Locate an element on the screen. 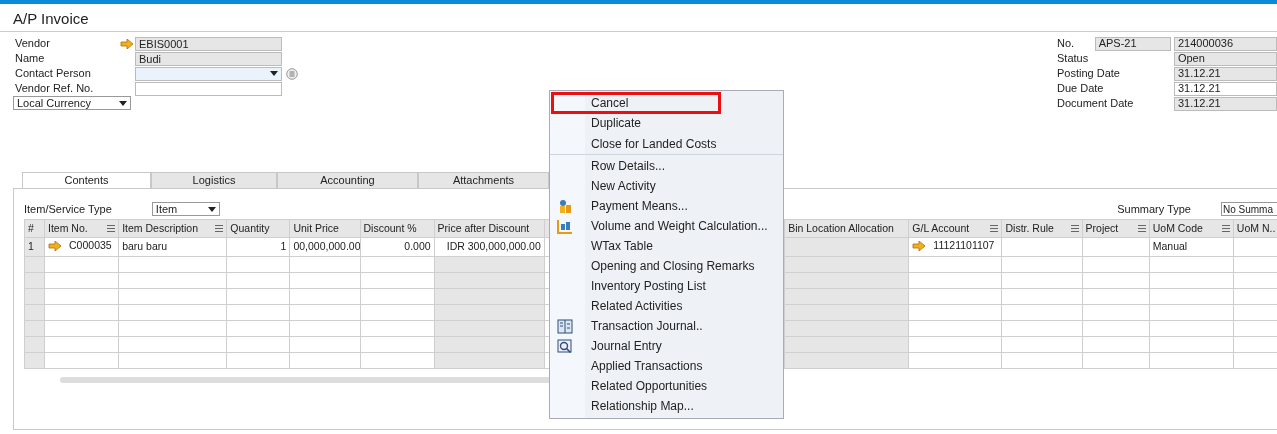  input-field: 214000036 is located at coordinates (1225, 43).